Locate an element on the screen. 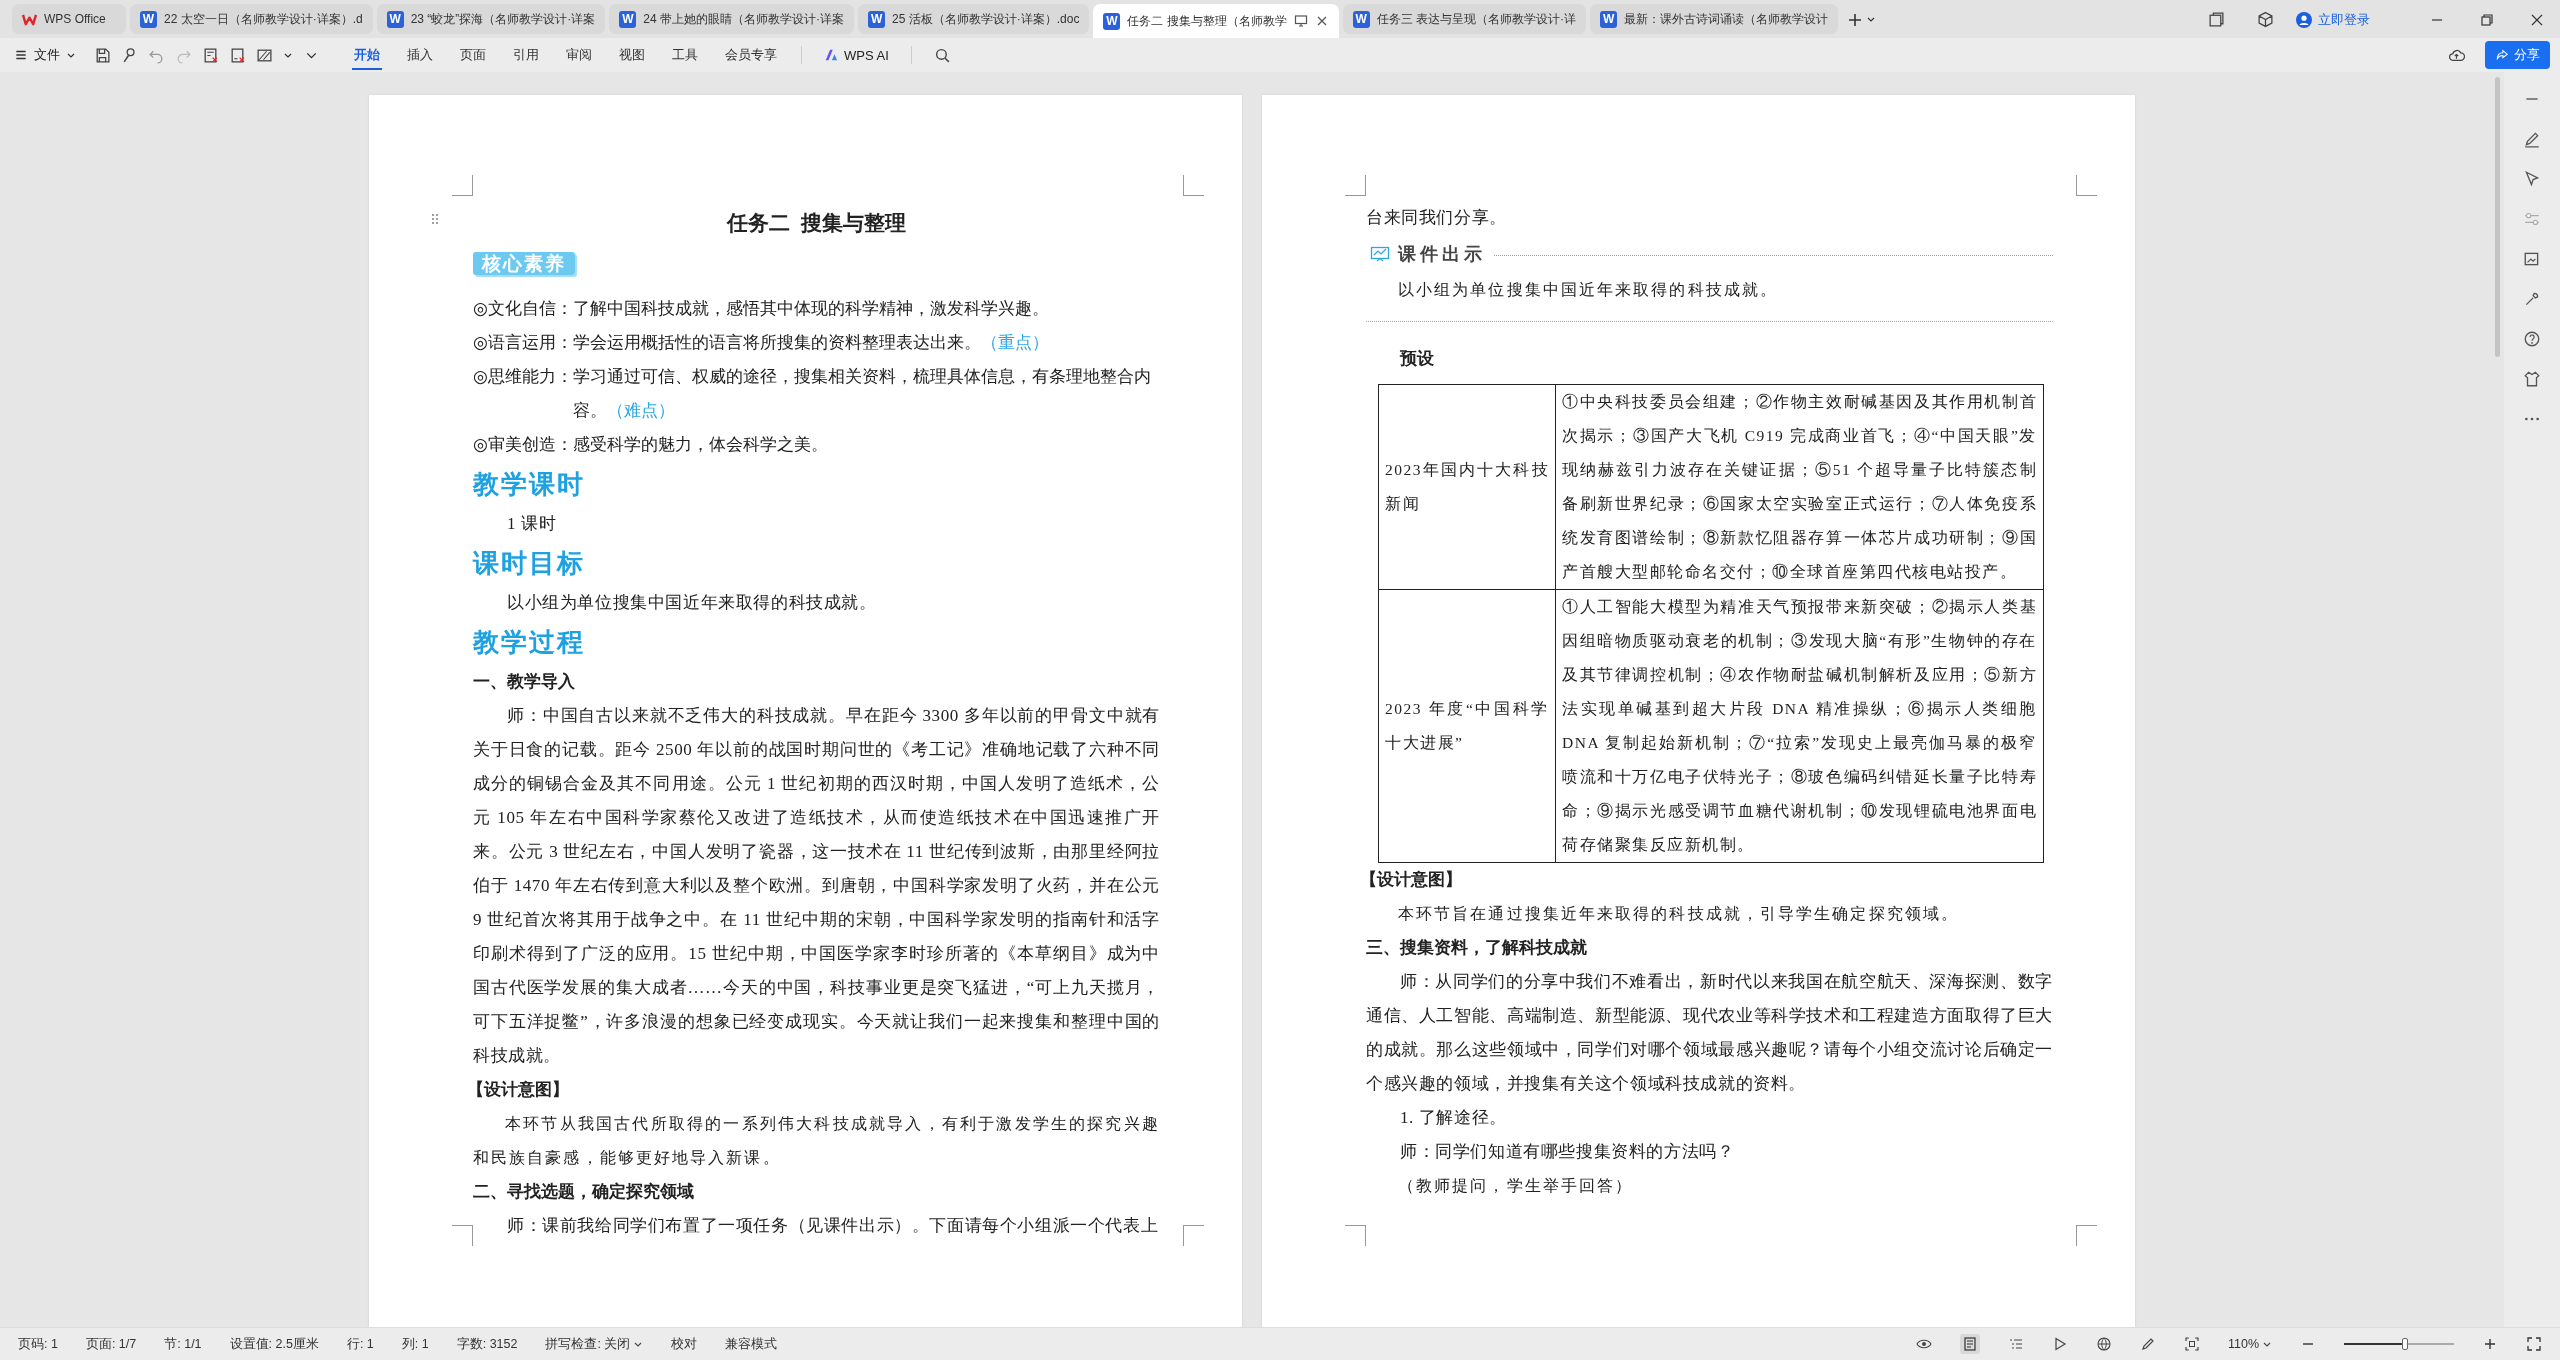  zoom-in-icon is located at coordinates (2490, 1344).